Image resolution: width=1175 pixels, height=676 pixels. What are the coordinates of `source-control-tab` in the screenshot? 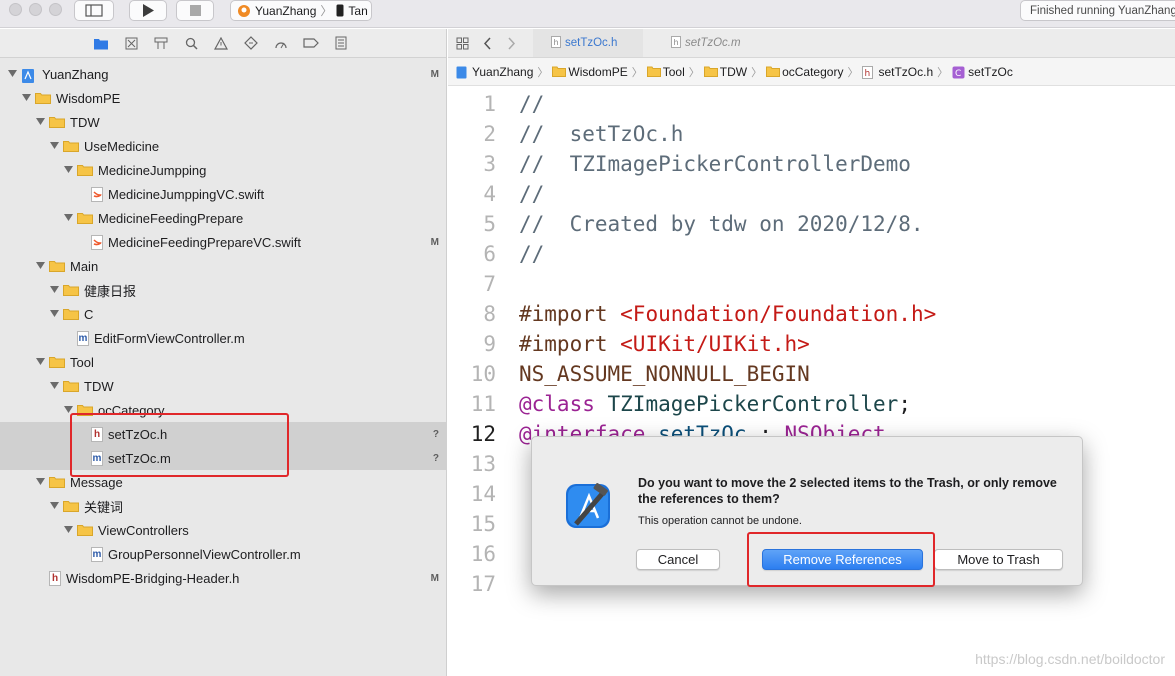 It's located at (131, 43).